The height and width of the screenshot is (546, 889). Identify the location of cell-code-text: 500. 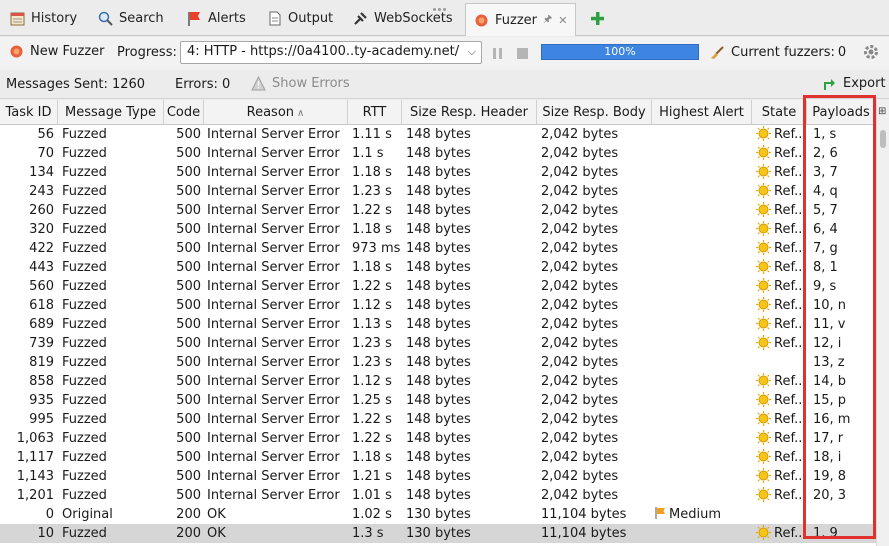
(188, 457).